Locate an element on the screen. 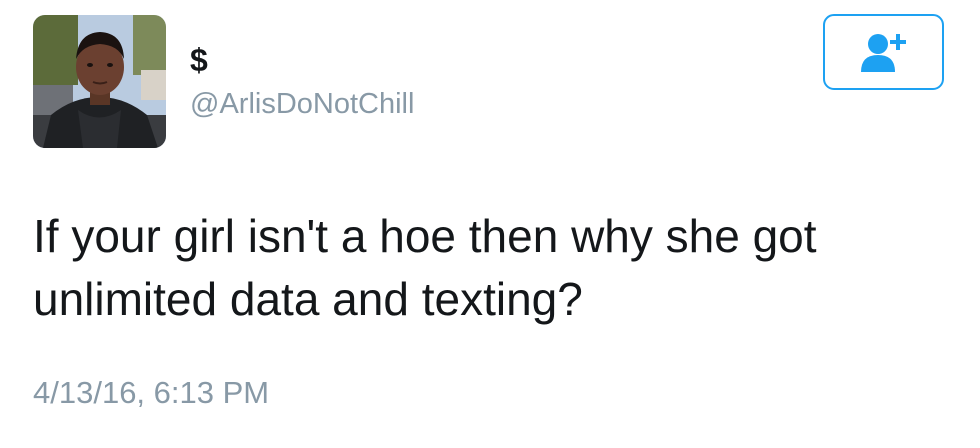 The width and height of the screenshot is (980, 448). avatar is located at coordinates (99, 81).